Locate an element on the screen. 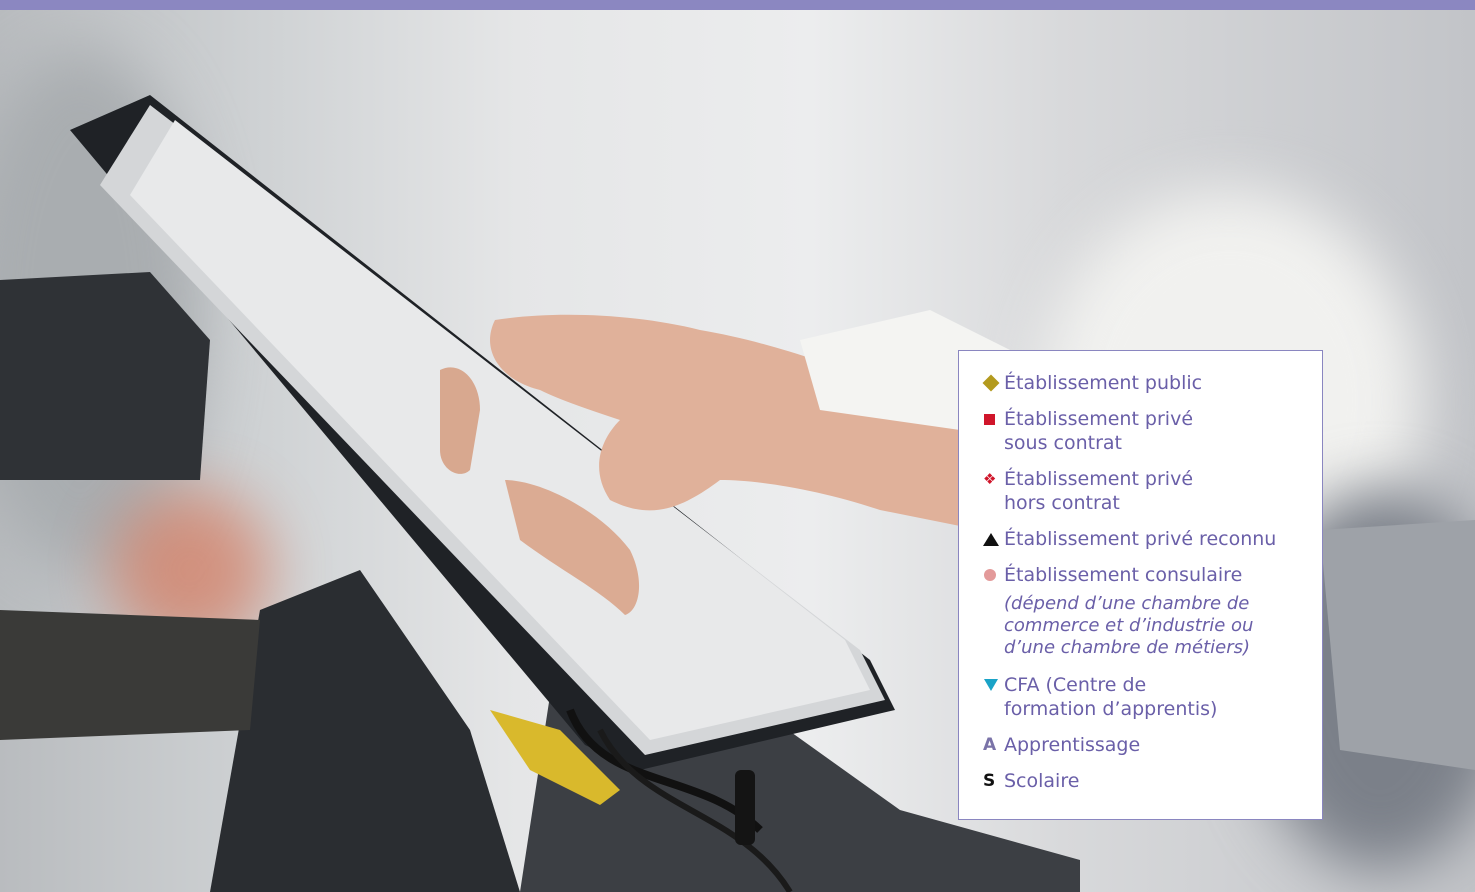 This screenshot has width=1475, height=892. legend-label: Établissement privé hors contrat is located at coordinates (1099, 491).